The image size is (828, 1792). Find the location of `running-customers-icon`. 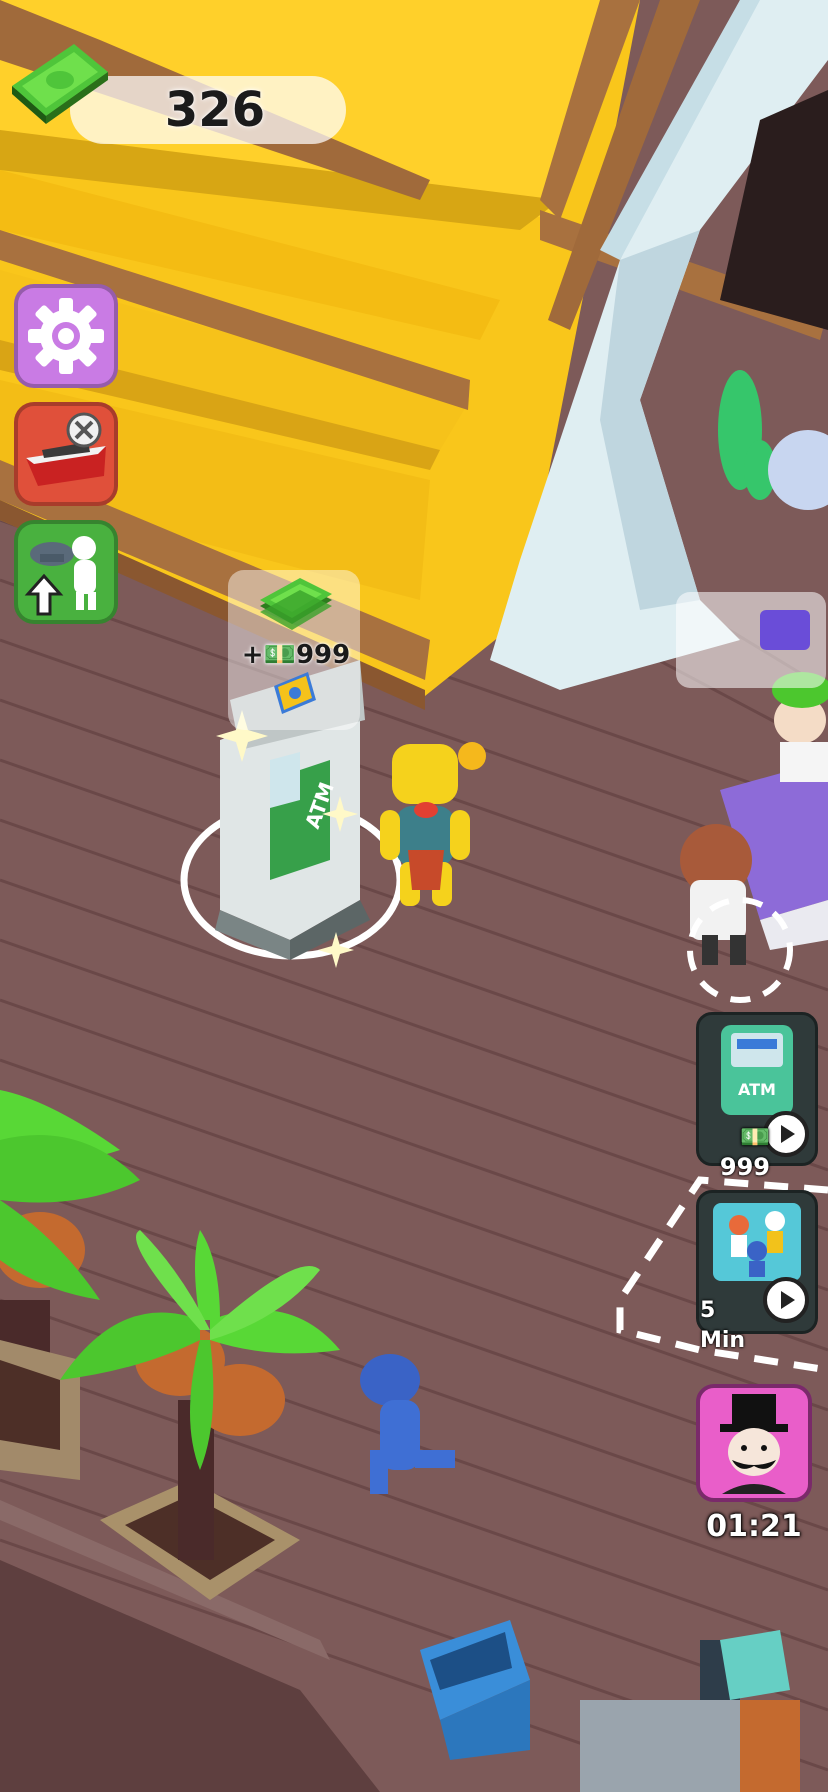

running-customers-icon is located at coordinates (757, 1242).